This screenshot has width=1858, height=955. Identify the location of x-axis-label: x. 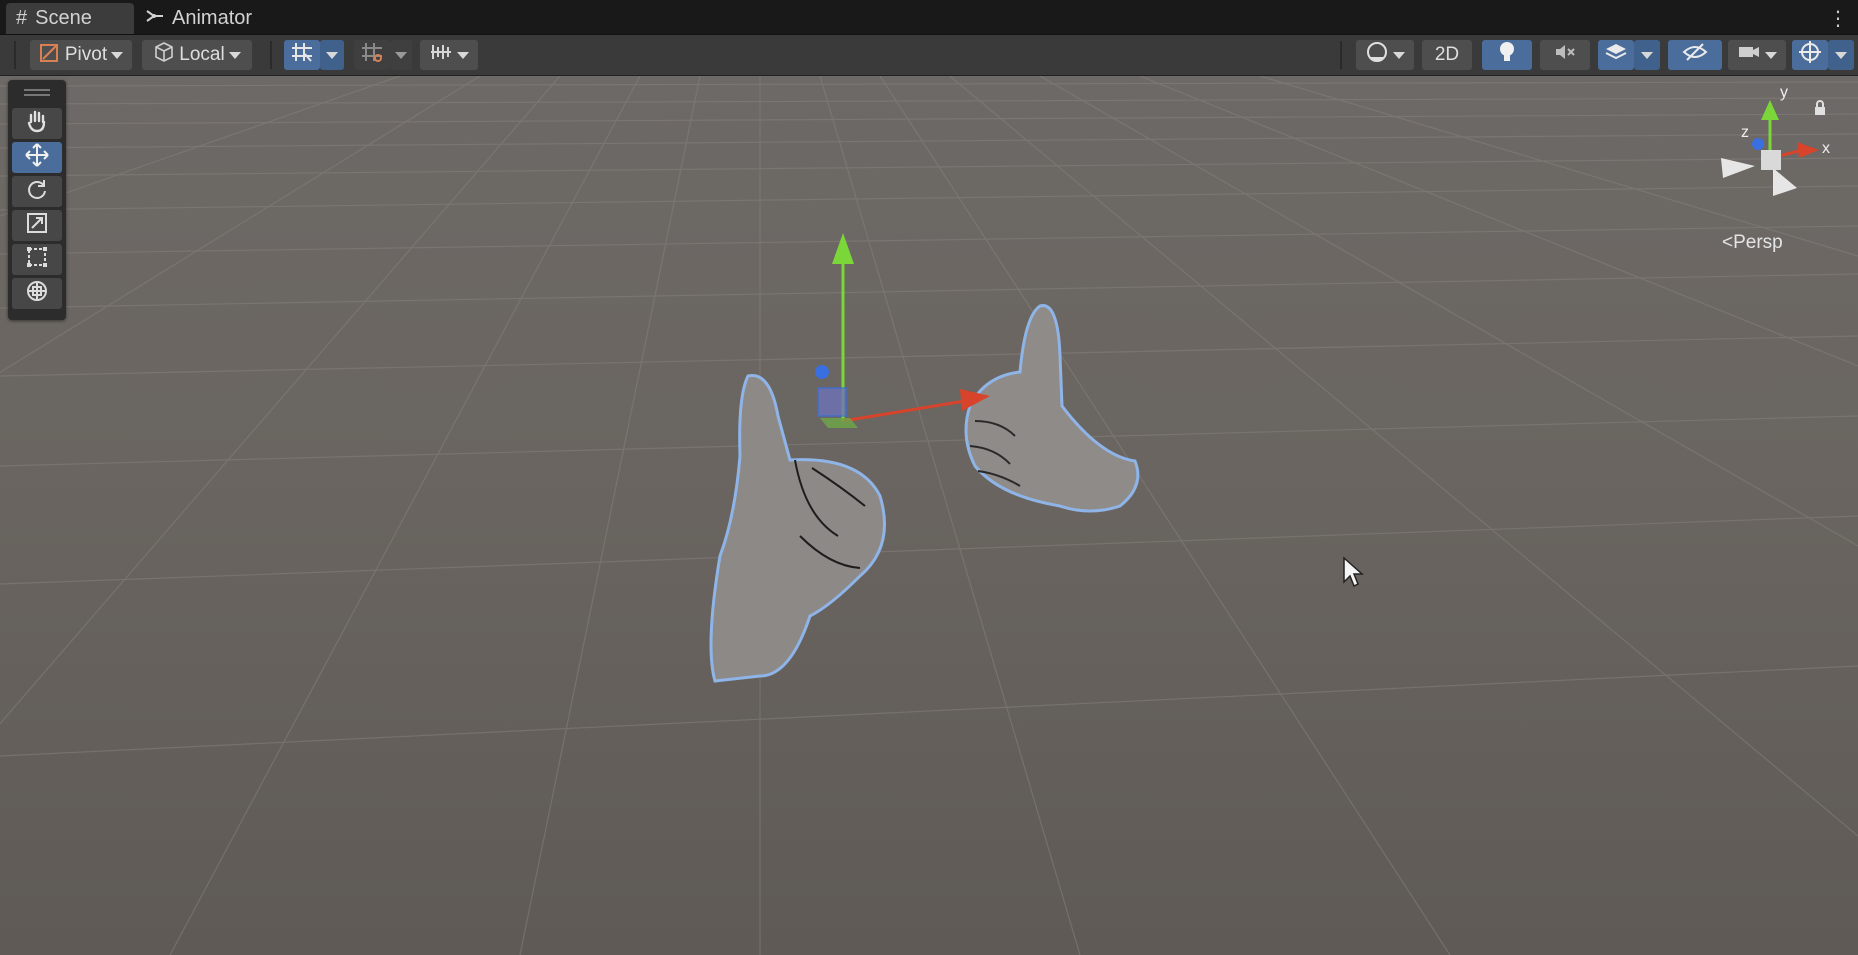
(1826, 148).